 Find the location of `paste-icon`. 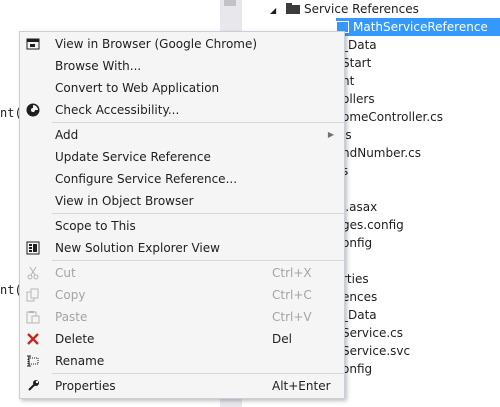

paste-icon is located at coordinates (33, 317).